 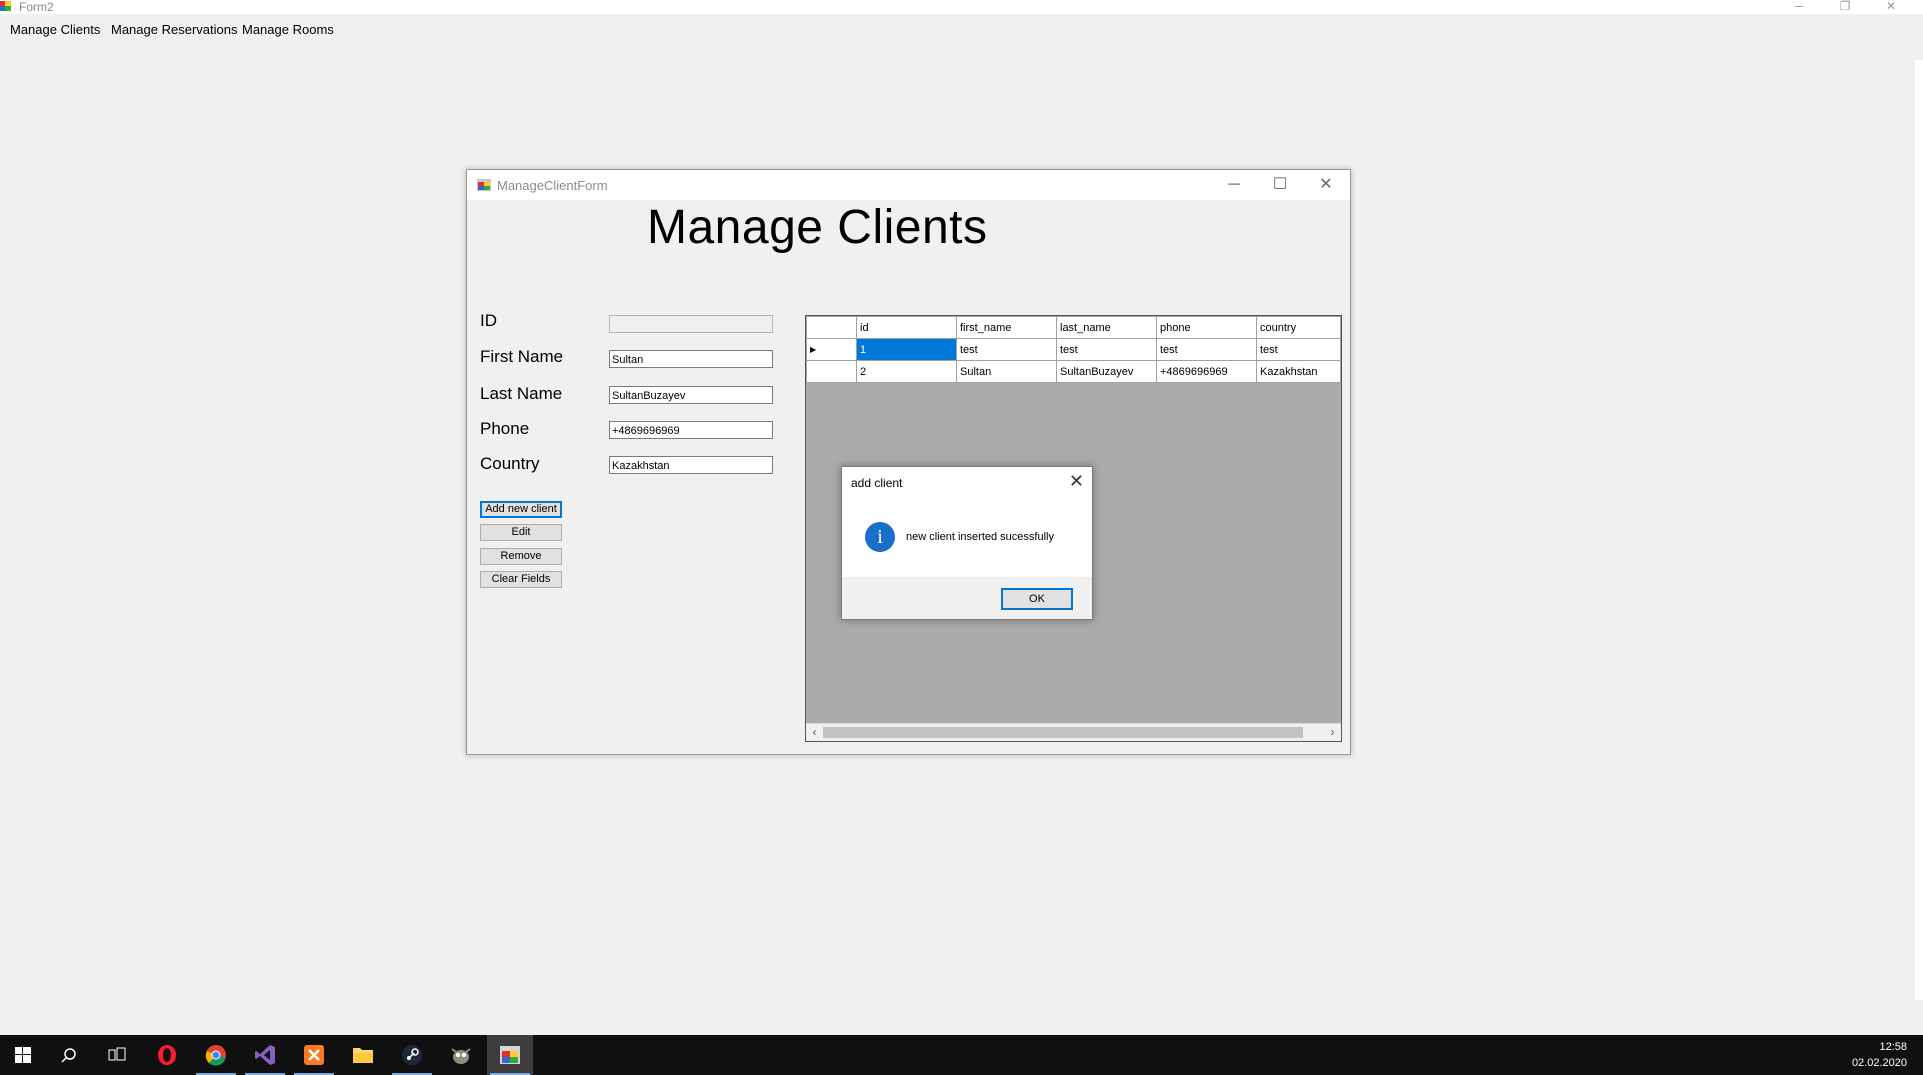 I want to click on scroll-left-icon: ‹, so click(x=814, y=732).